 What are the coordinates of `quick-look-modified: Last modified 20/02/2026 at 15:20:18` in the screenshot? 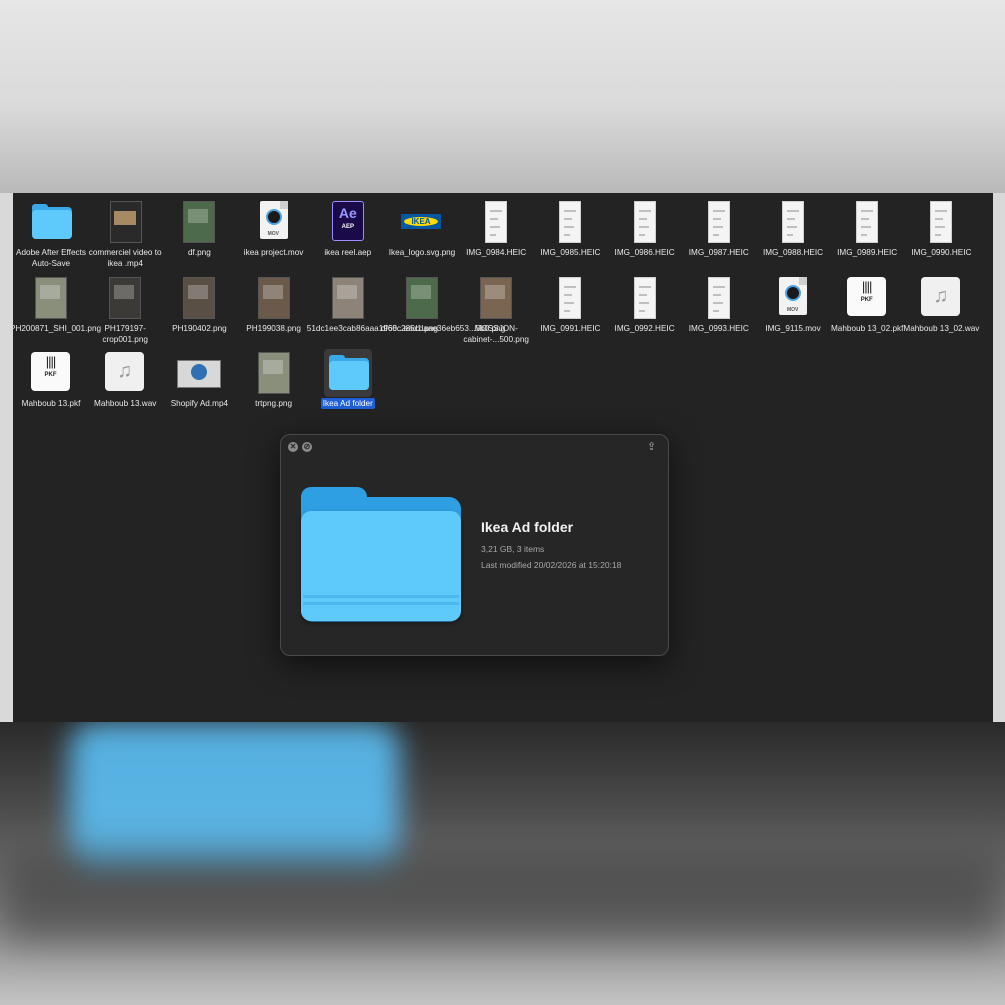 It's located at (551, 565).